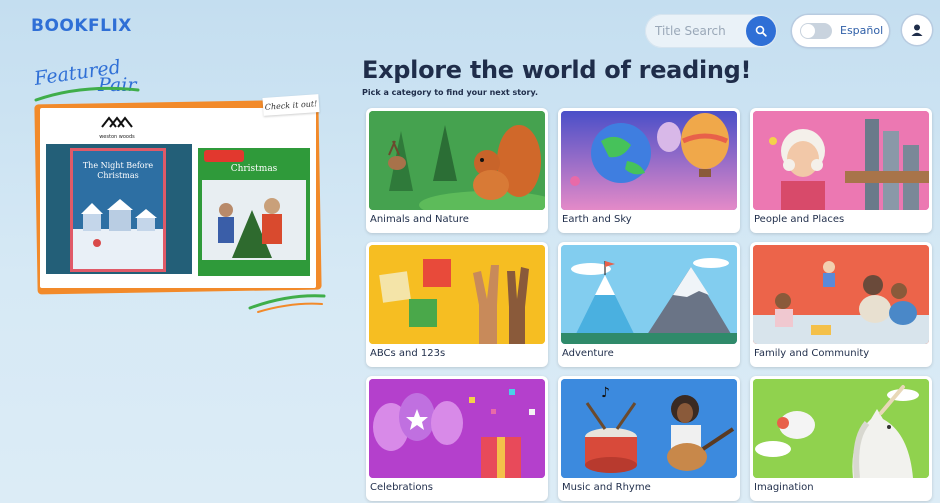 The height and width of the screenshot is (503, 940). I want to click on category-label: Family and Community, so click(812, 353).